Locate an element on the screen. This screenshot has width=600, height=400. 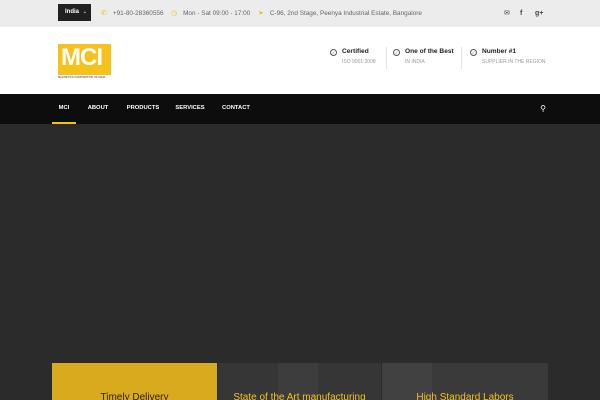
facebook-icon: f is located at coordinates (521, 13).